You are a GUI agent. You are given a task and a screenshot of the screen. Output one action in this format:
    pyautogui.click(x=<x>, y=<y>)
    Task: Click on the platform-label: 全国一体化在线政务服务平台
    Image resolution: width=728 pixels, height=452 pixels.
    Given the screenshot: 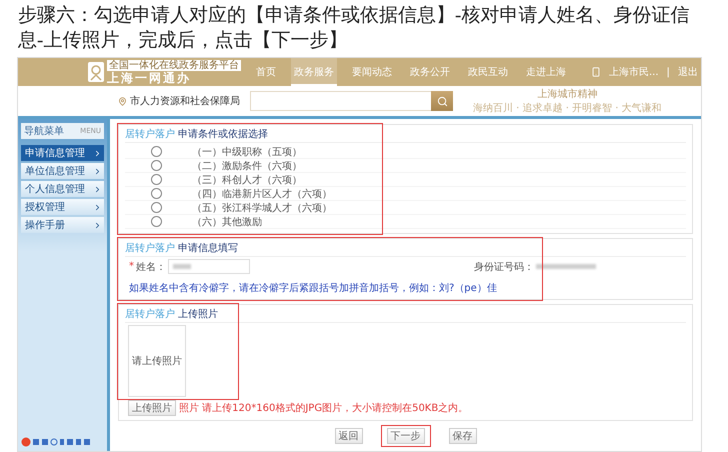 What is the action you would take?
    pyautogui.click(x=174, y=65)
    